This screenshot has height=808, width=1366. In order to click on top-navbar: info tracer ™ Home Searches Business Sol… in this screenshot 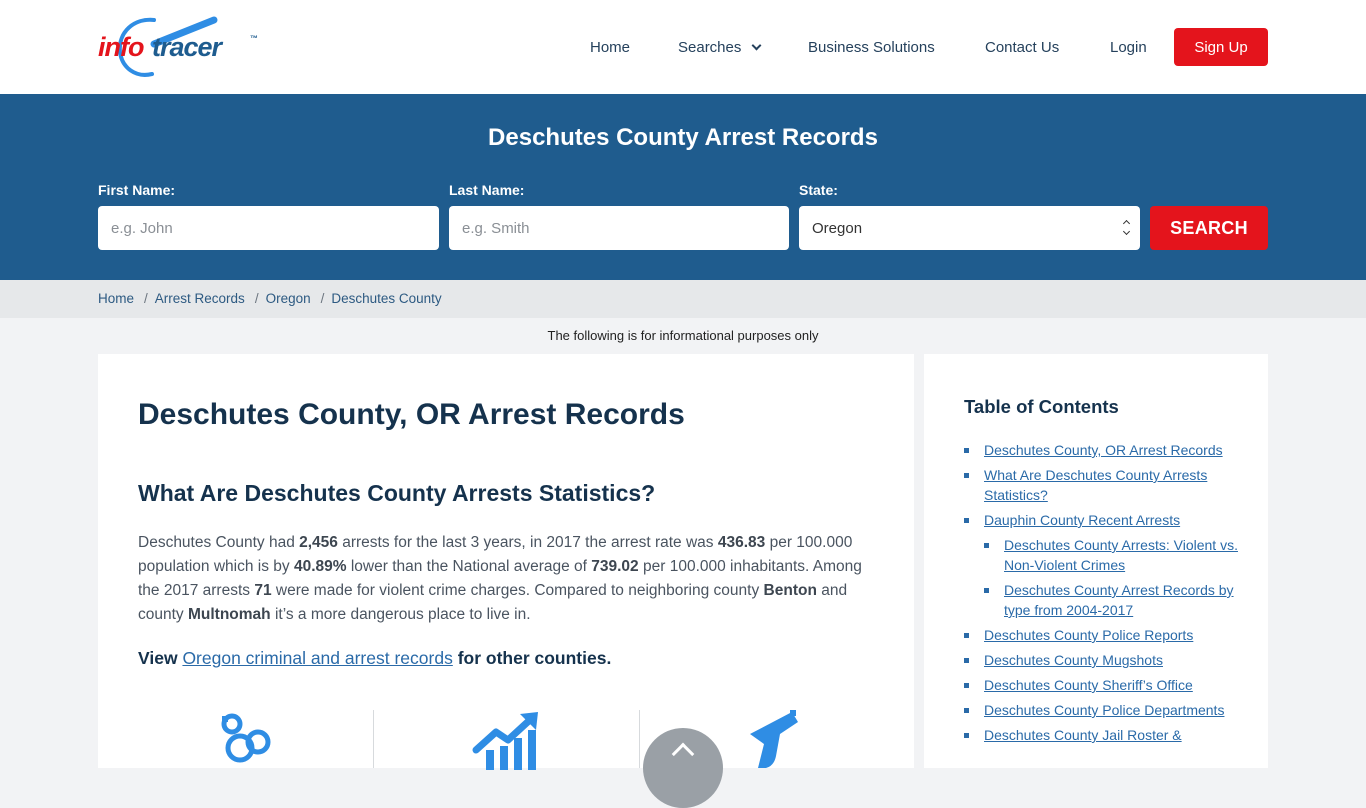, I will do `click(683, 47)`.